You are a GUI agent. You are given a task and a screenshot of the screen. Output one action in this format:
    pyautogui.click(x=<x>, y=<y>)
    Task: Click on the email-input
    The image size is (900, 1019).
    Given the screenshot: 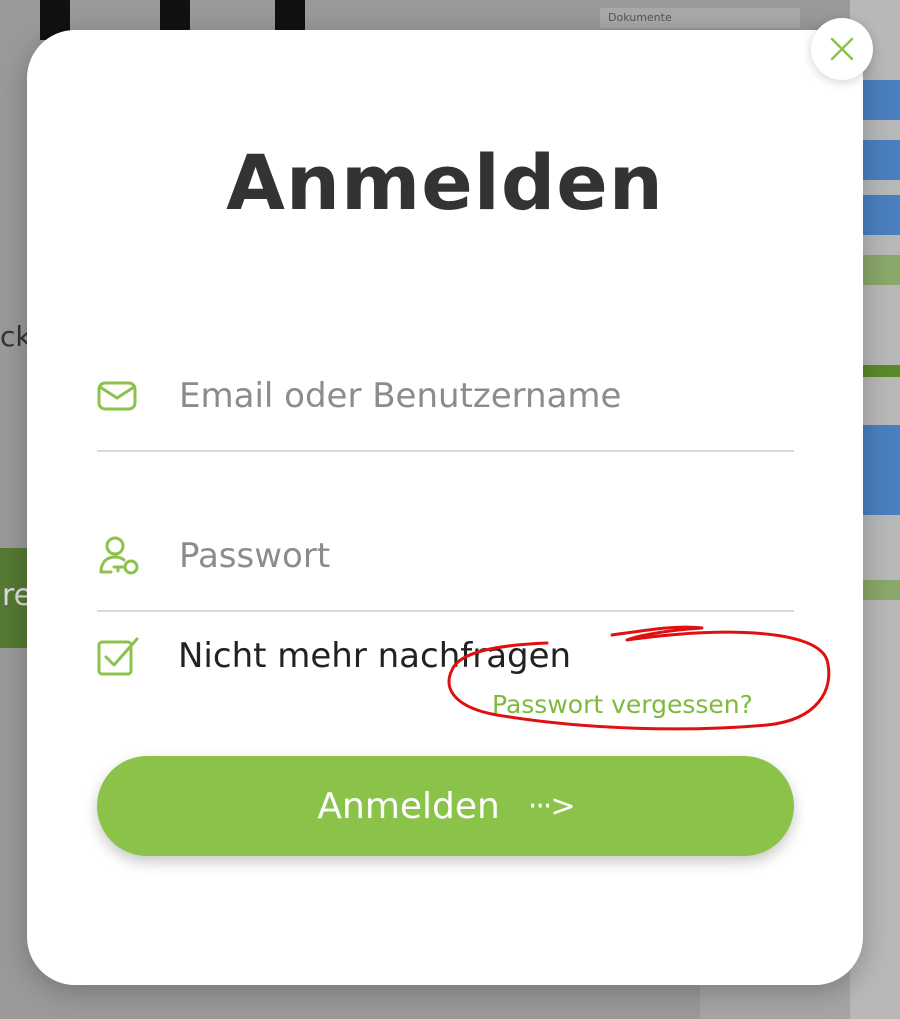 What is the action you would take?
    pyautogui.click(x=486, y=396)
    